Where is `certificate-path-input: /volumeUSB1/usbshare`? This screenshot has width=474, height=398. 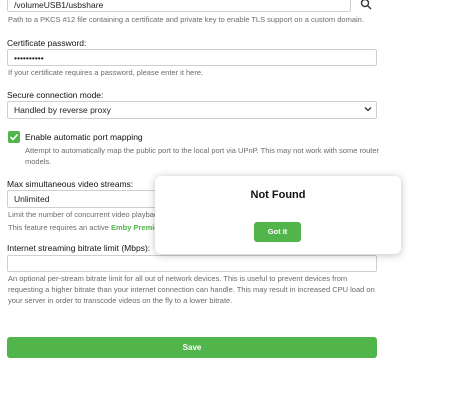 certificate-path-input: /volumeUSB1/usbshare is located at coordinates (179, 6).